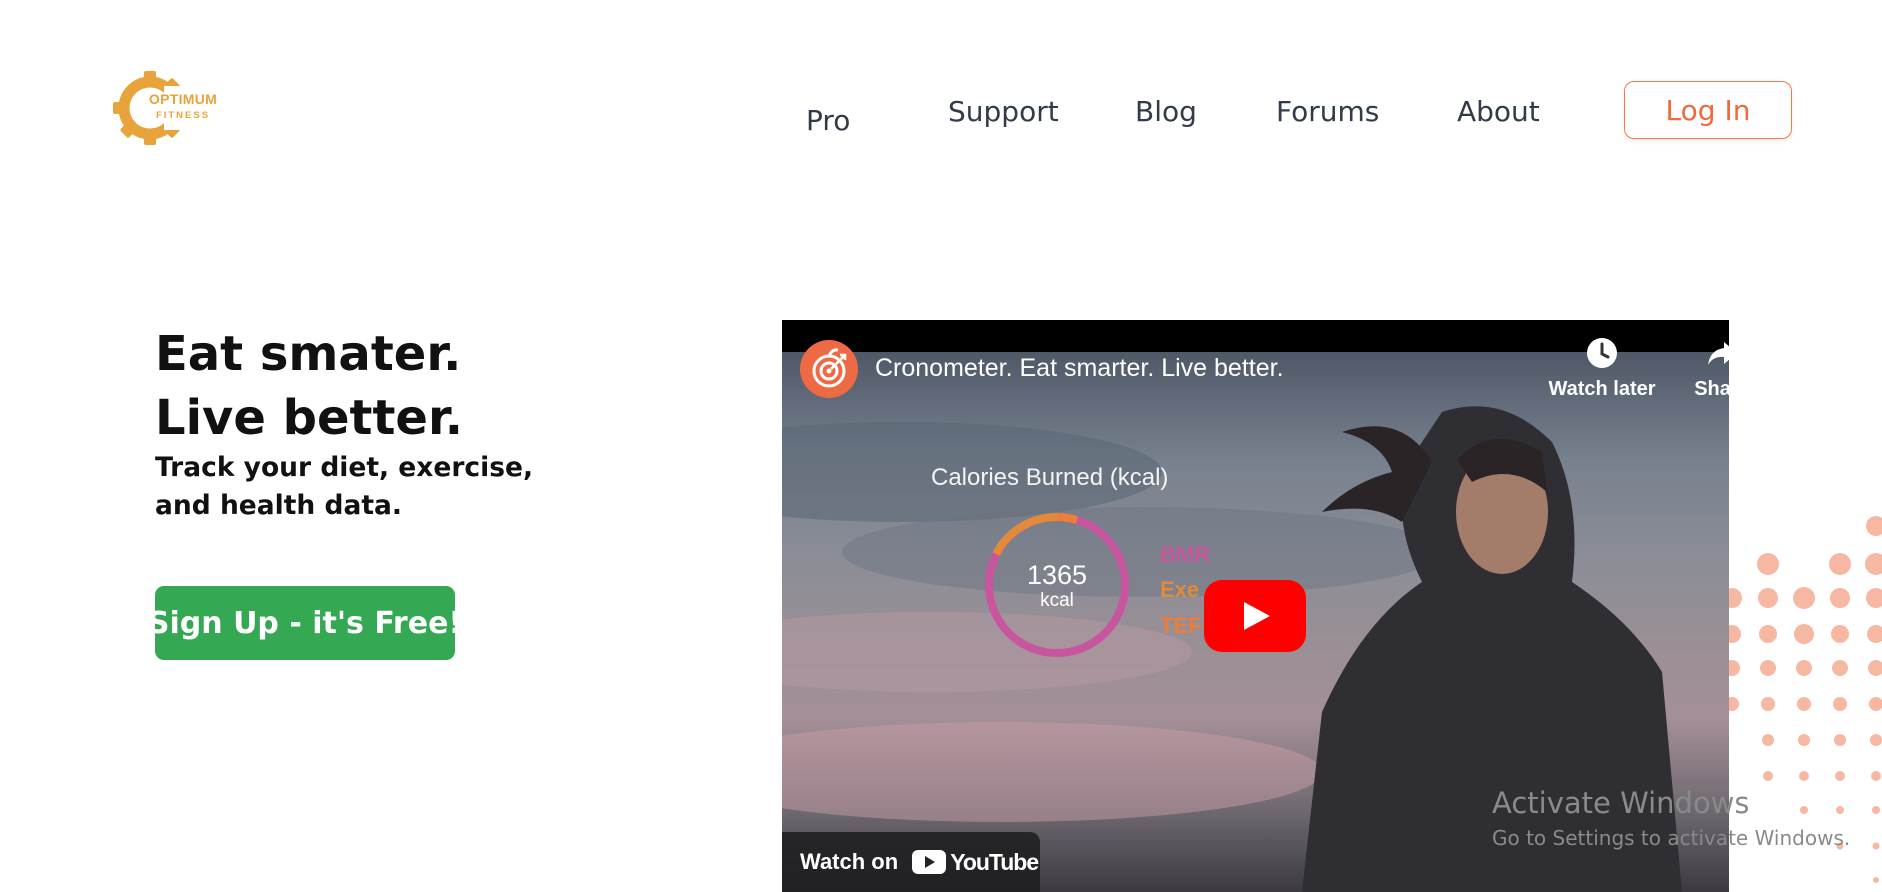 This screenshot has height=892, width=1882. I want to click on logo-wordmark-optimum: OPTIMUM, so click(183, 99).